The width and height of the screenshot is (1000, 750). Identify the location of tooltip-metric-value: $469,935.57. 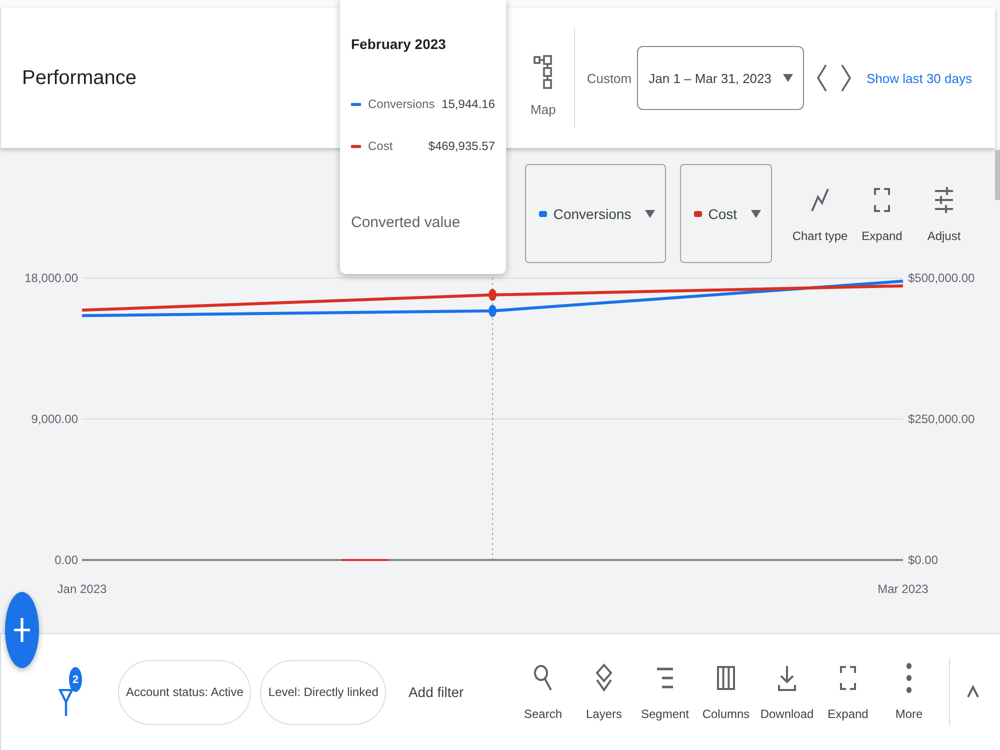
(461, 146).